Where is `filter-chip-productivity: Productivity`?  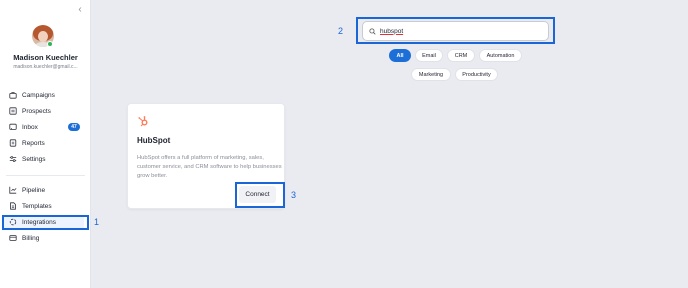 filter-chip-productivity: Productivity is located at coordinates (476, 74).